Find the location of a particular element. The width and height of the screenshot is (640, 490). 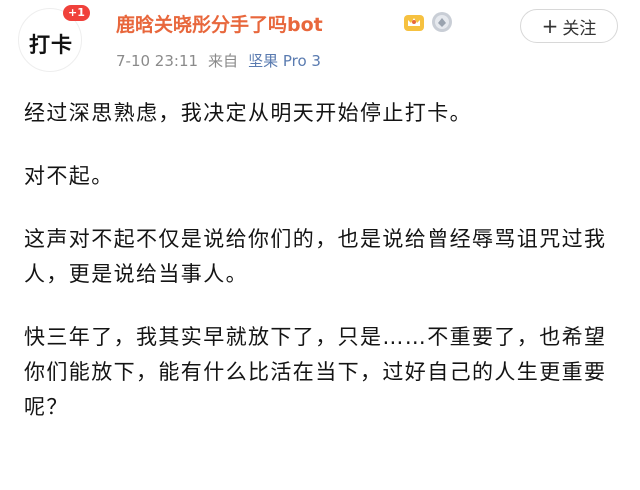

post-meta: 7-10 23:11 来自 坚果 Pro 3 is located at coordinates (218, 60).